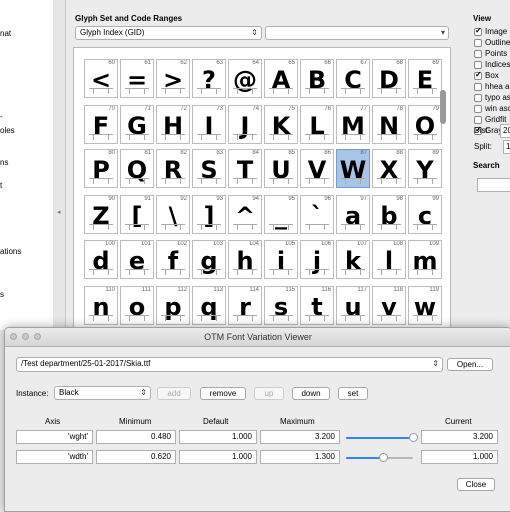  I want to click on glyph-grid-scrollbar, so click(443, 107).